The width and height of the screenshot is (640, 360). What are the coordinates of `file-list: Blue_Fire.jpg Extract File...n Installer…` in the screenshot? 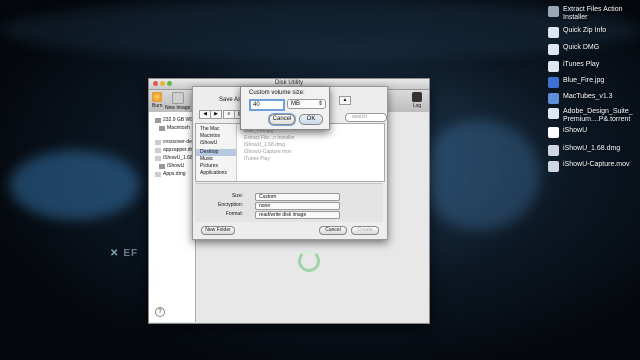 It's located at (274, 145).